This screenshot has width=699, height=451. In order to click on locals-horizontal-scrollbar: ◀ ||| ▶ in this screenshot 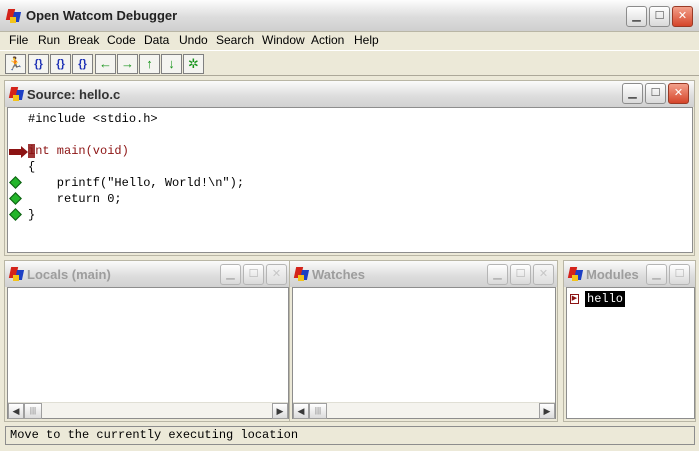, I will do `click(148, 410)`.